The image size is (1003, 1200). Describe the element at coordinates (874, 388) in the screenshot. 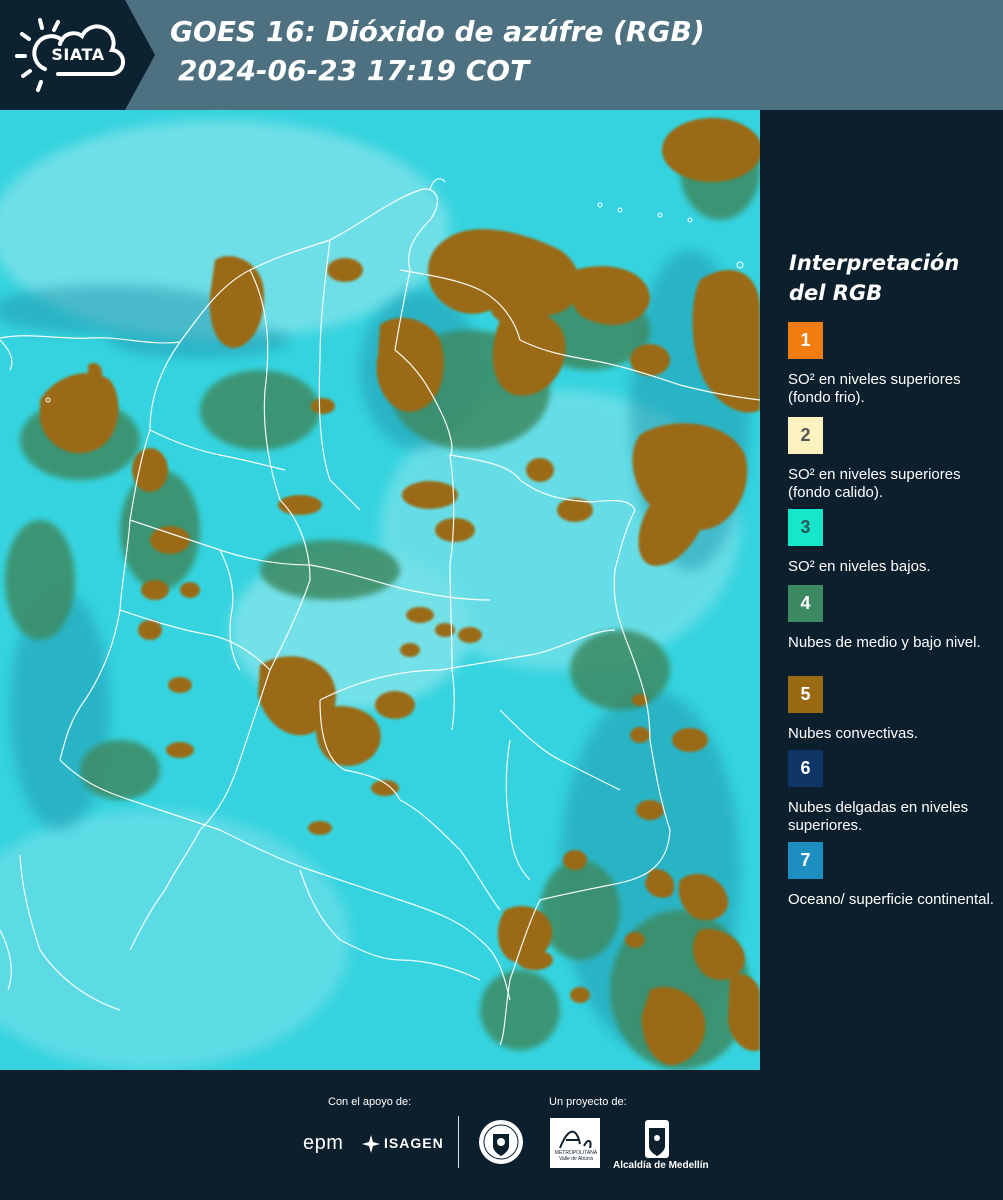

I see `legend-label-1: SO² en niveles superiores (fondo frio).` at that location.